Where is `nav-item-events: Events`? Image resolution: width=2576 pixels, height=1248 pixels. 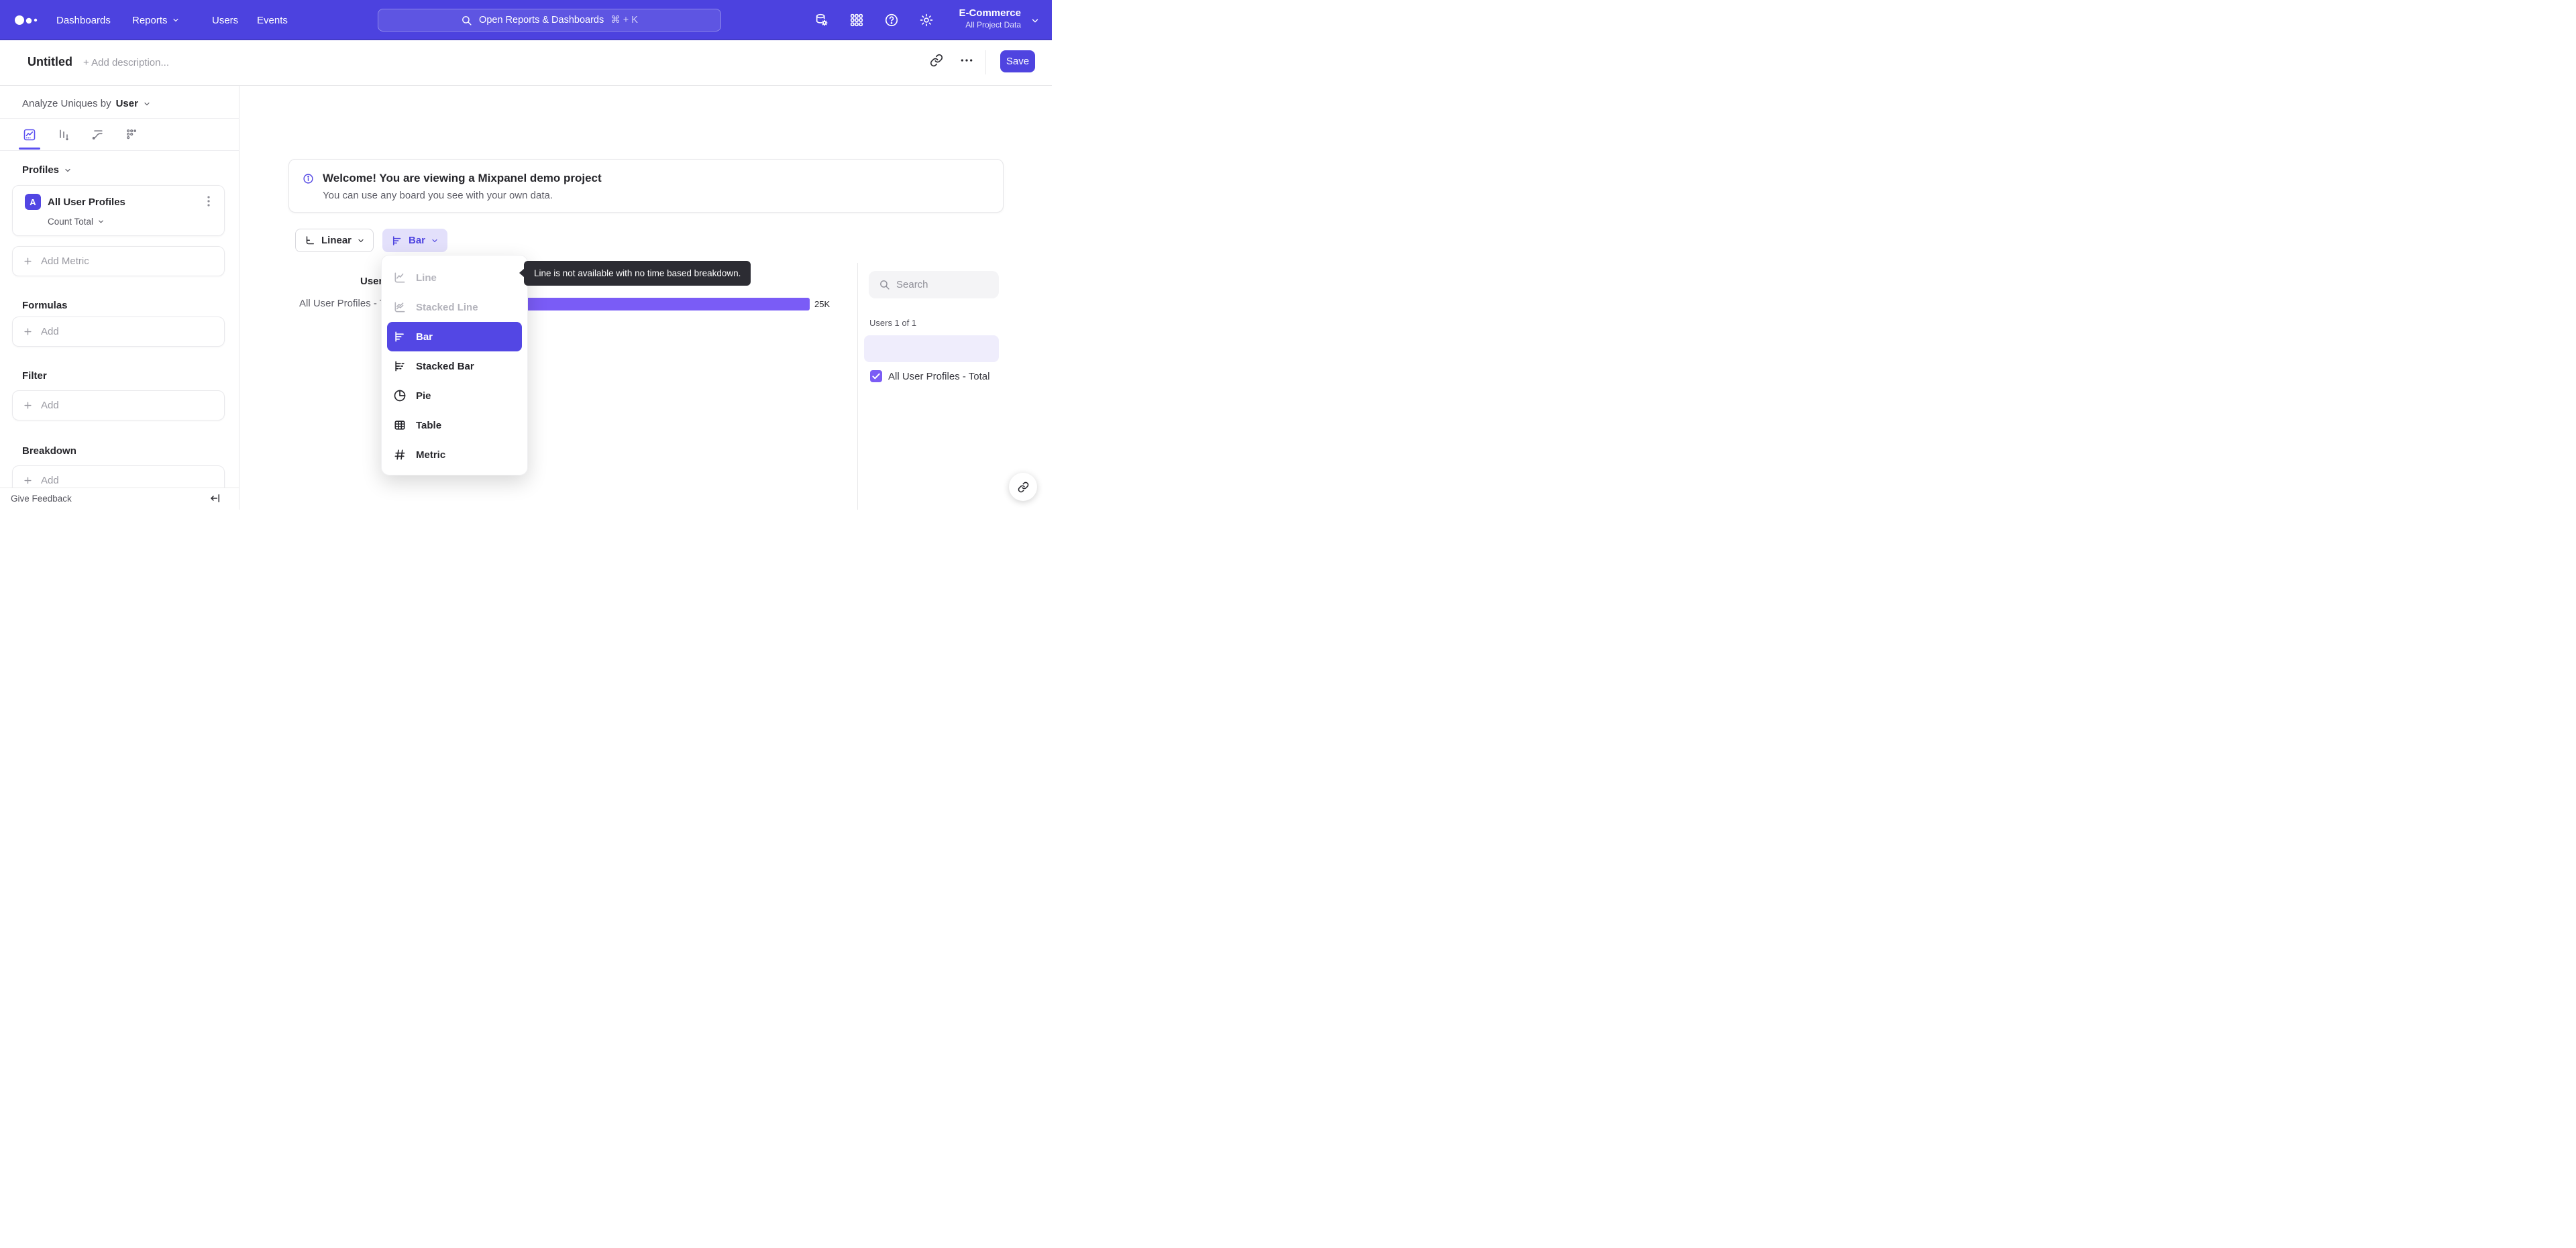 nav-item-events: Events is located at coordinates (272, 20).